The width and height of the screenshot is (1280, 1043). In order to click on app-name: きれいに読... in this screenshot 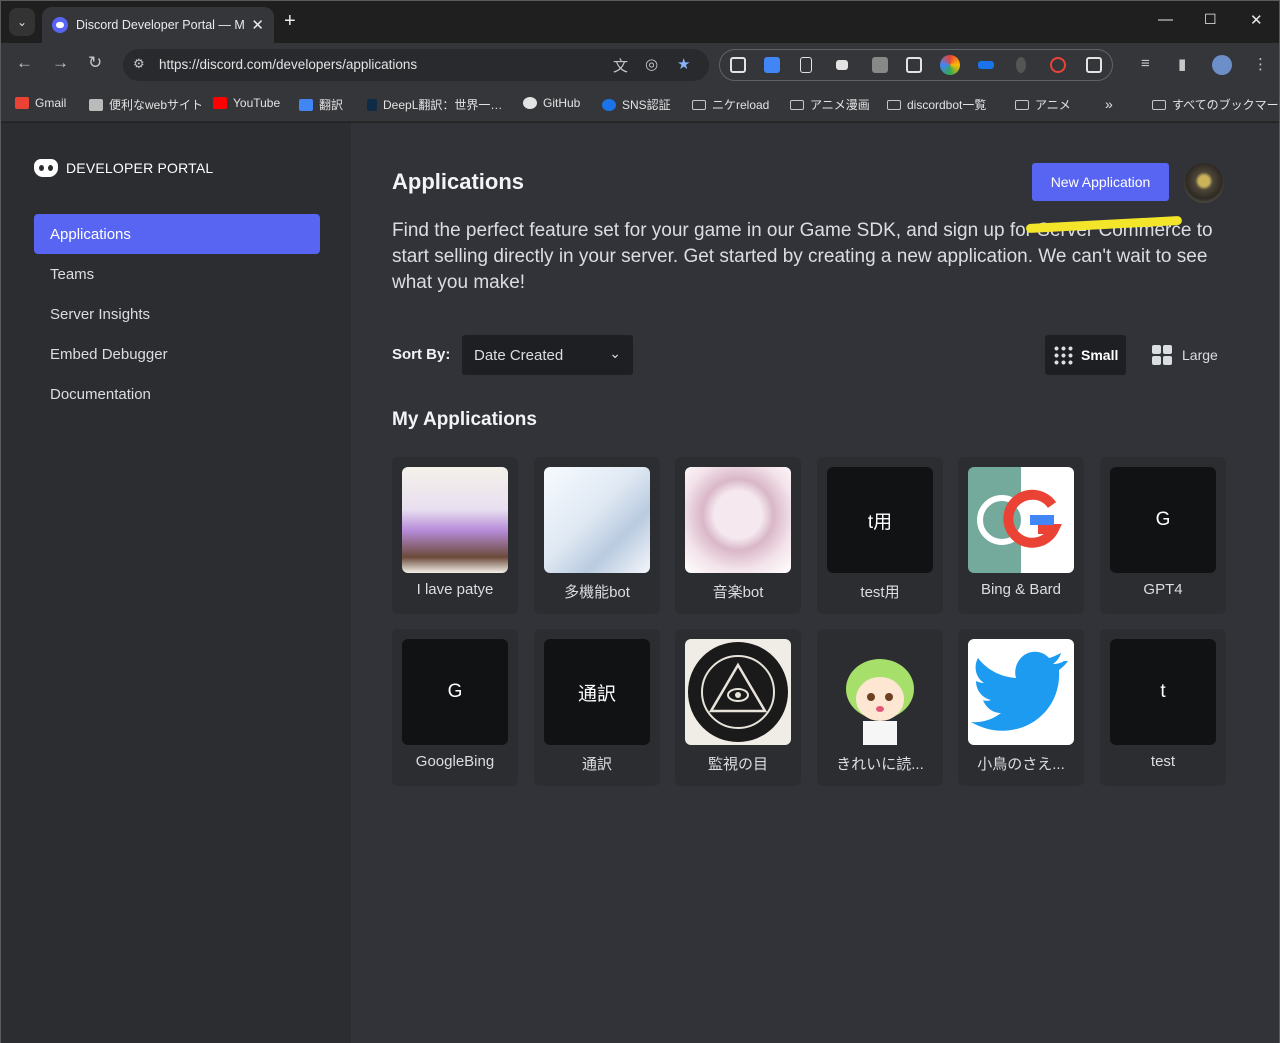, I will do `click(880, 764)`.